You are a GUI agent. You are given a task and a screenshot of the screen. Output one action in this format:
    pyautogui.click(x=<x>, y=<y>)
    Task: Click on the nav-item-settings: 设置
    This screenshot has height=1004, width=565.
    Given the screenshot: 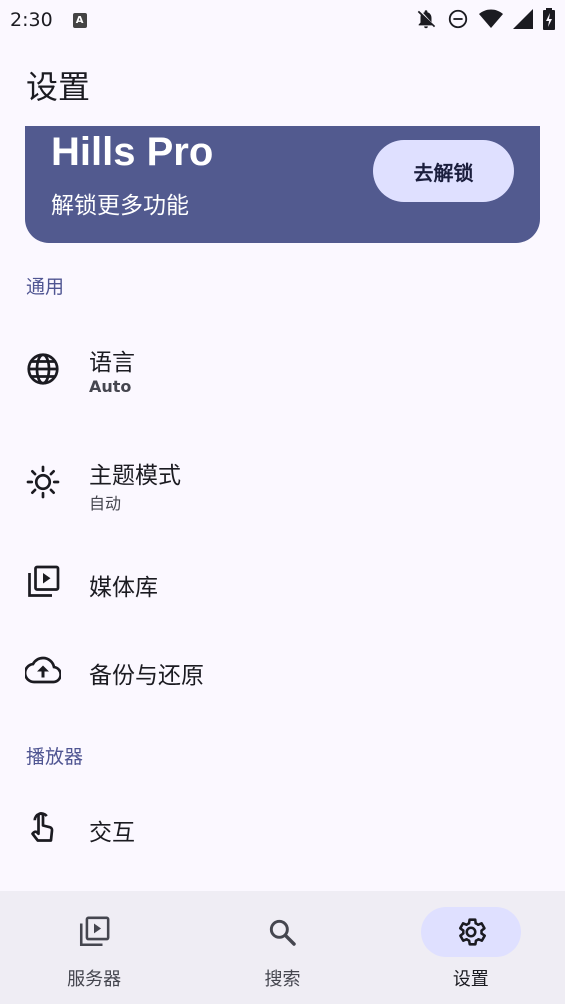 What is the action you would take?
    pyautogui.click(x=471, y=947)
    